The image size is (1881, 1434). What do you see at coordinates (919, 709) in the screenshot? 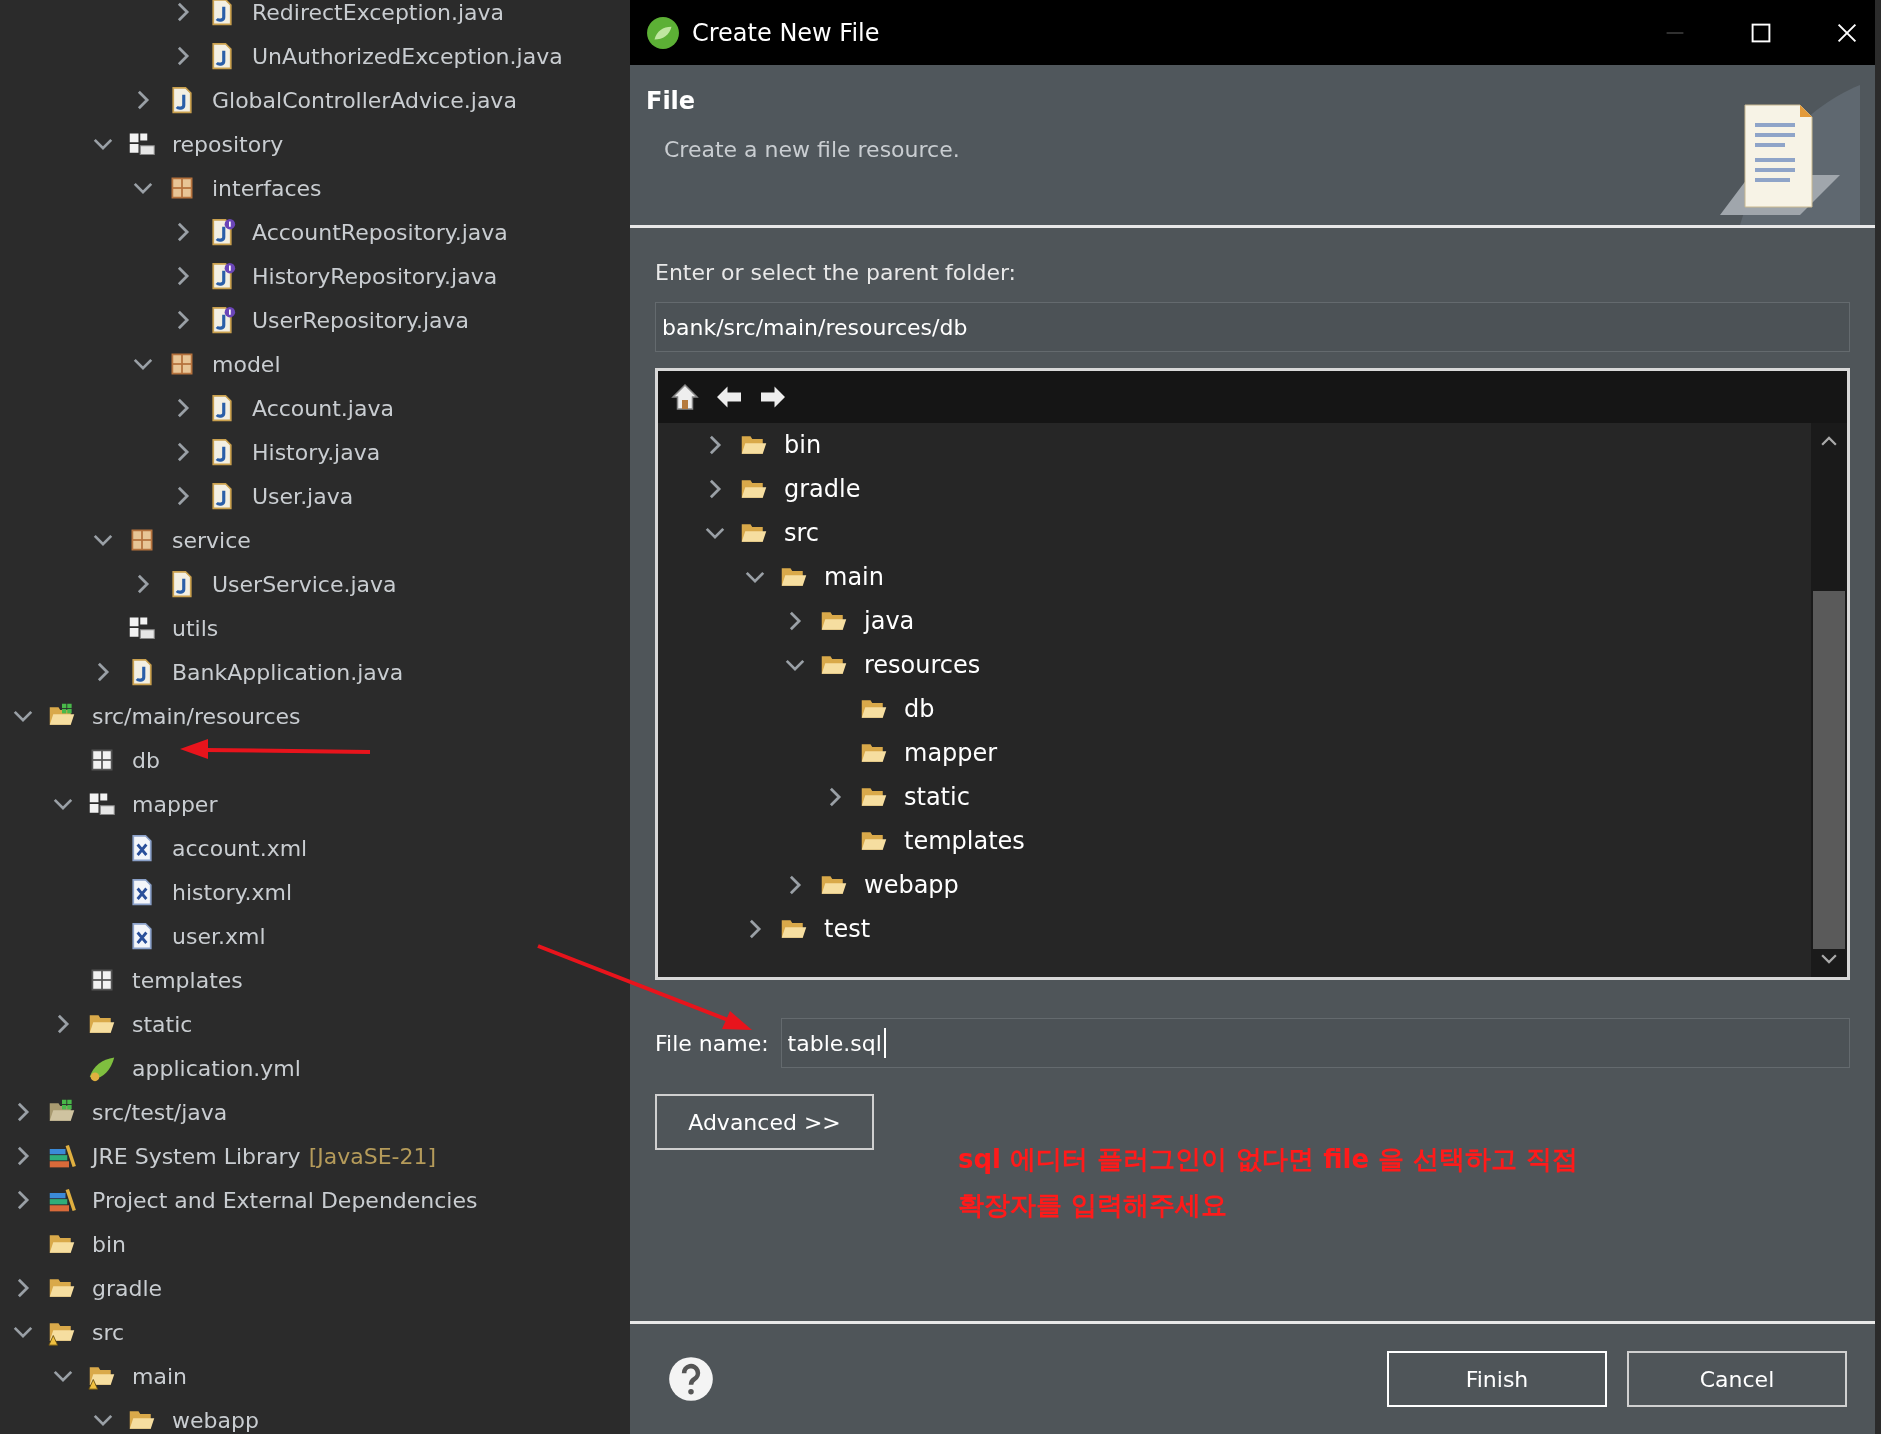
I see `folder-tree-item: db` at bounding box center [919, 709].